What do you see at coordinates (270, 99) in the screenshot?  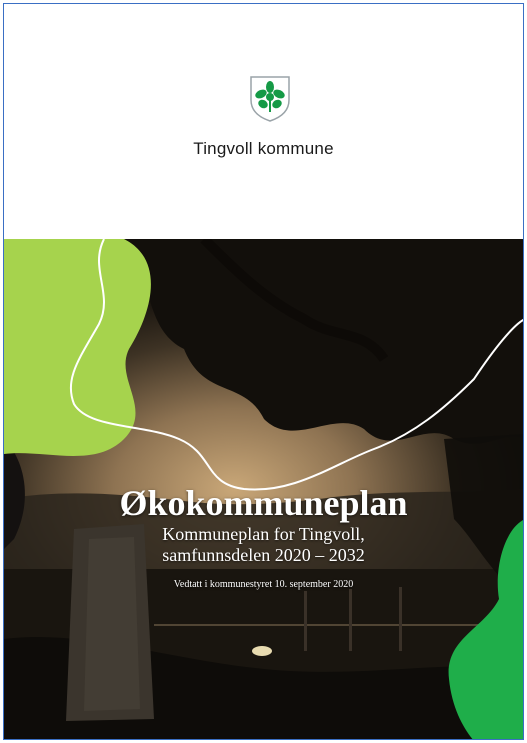 I see `oak-leaf-crest-icon` at bounding box center [270, 99].